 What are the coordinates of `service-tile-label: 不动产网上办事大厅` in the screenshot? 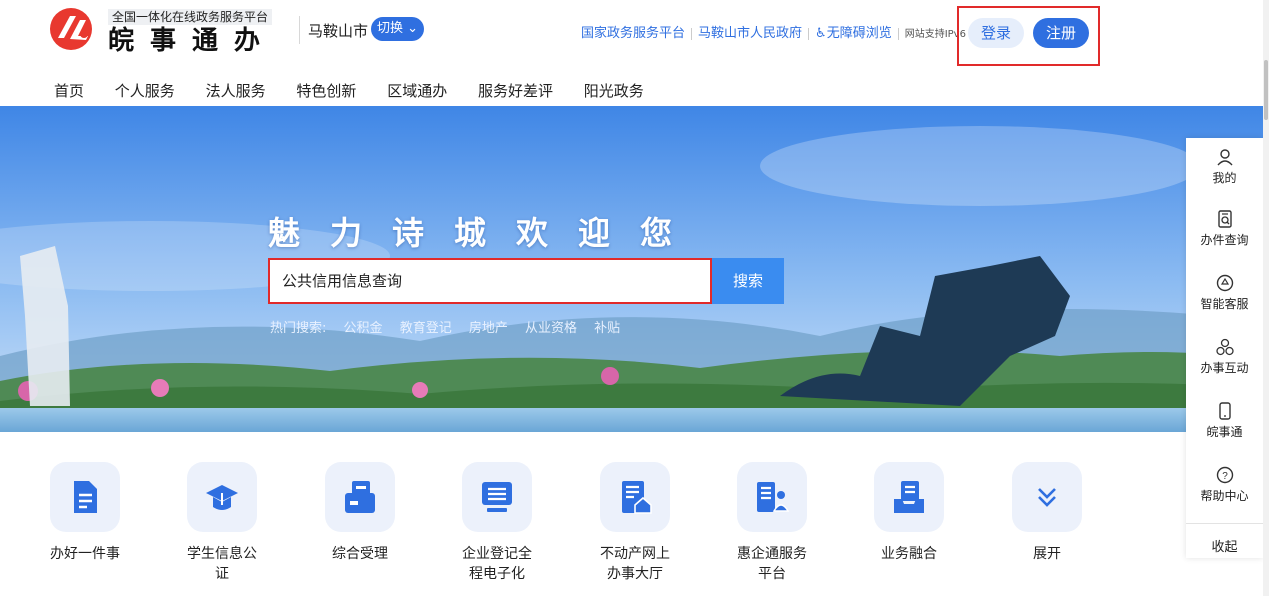 It's located at (635, 564).